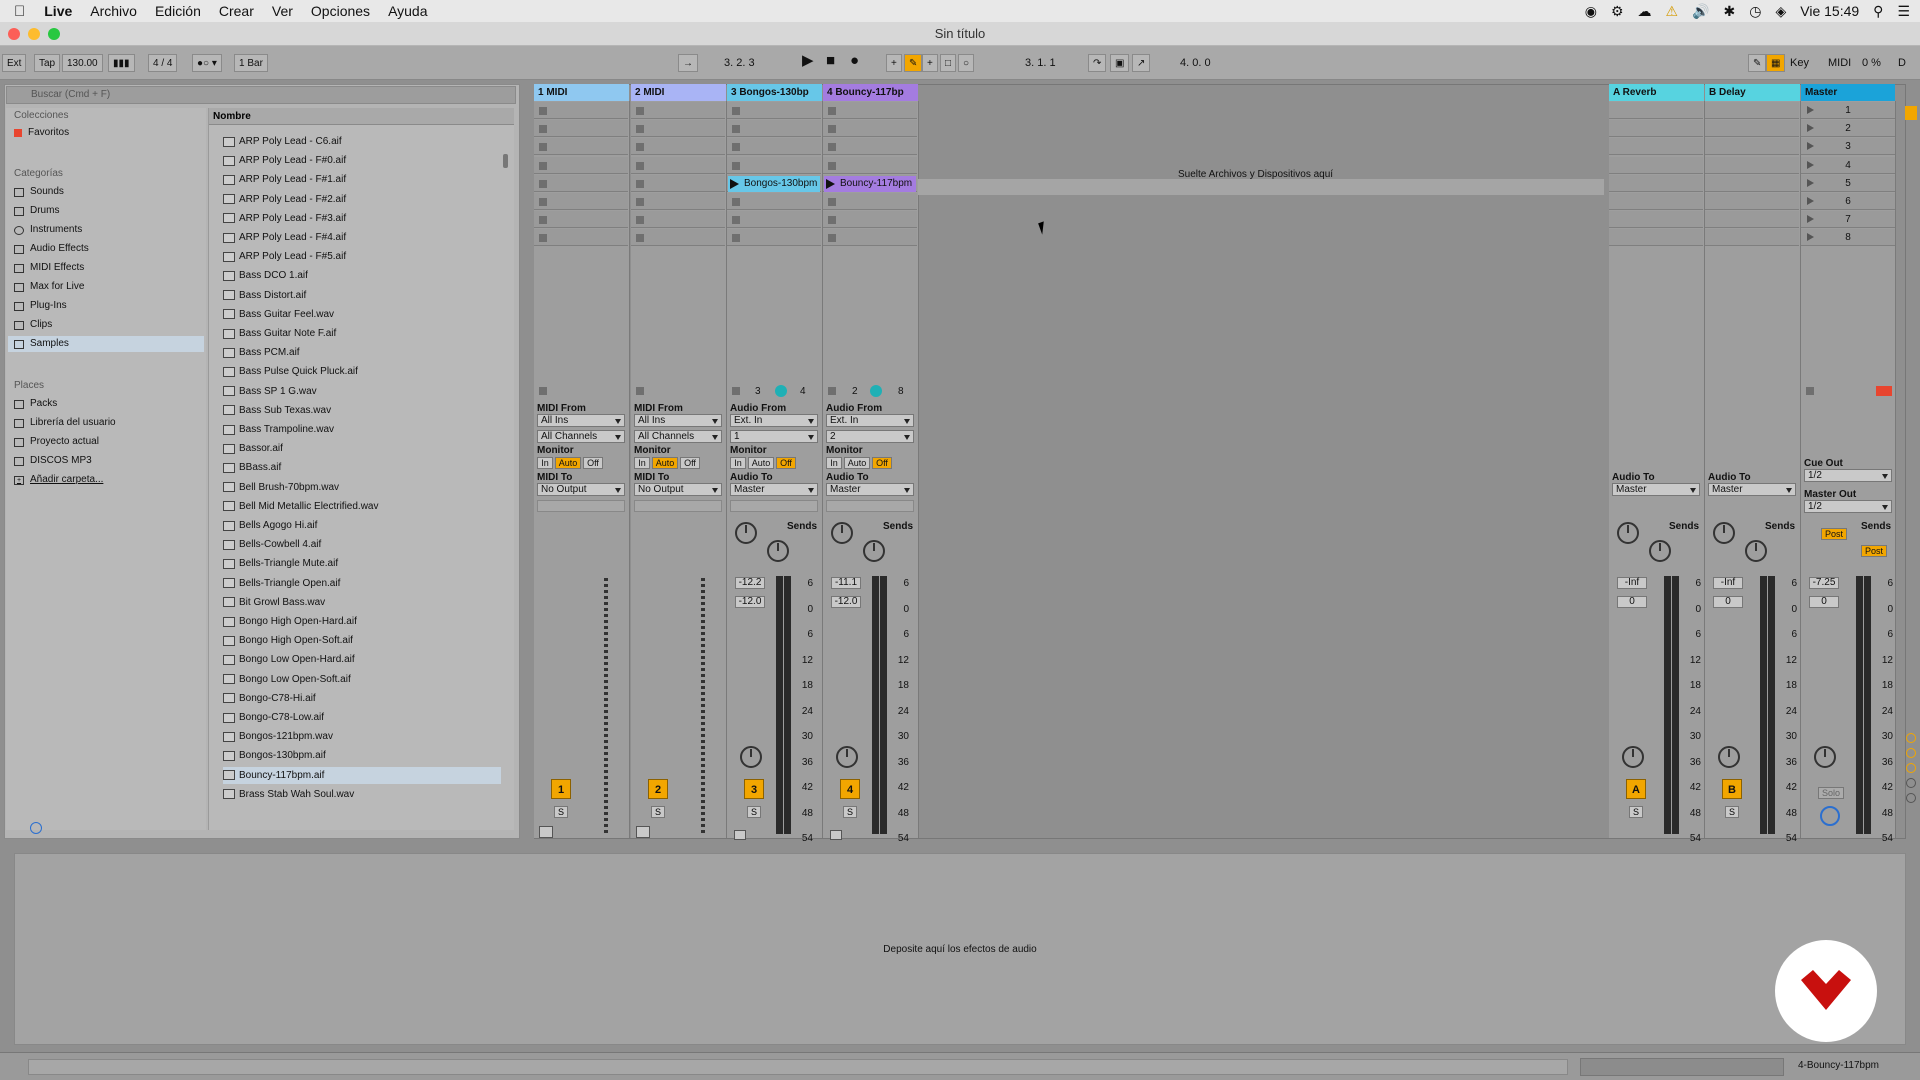 The image size is (1920, 1080). I want to click on stop-all-clips-button, so click(1884, 391).